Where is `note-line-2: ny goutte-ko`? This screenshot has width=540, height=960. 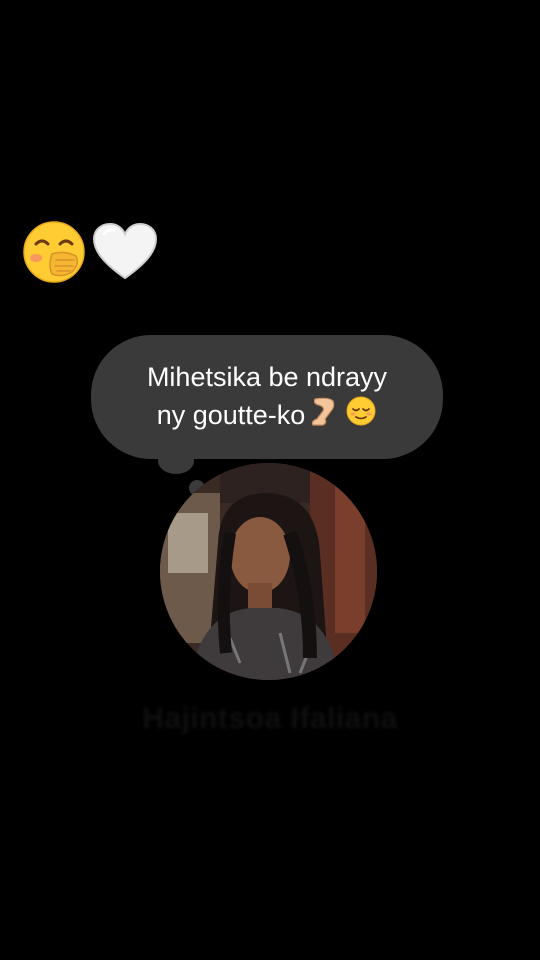
note-line-2: ny goutte-ko is located at coordinates (267, 415).